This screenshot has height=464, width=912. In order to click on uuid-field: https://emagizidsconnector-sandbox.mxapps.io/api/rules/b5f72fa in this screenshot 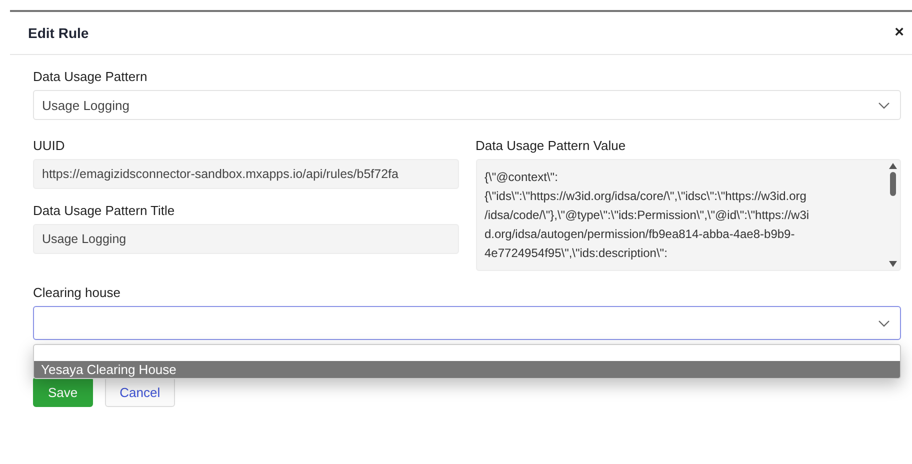, I will do `click(245, 174)`.